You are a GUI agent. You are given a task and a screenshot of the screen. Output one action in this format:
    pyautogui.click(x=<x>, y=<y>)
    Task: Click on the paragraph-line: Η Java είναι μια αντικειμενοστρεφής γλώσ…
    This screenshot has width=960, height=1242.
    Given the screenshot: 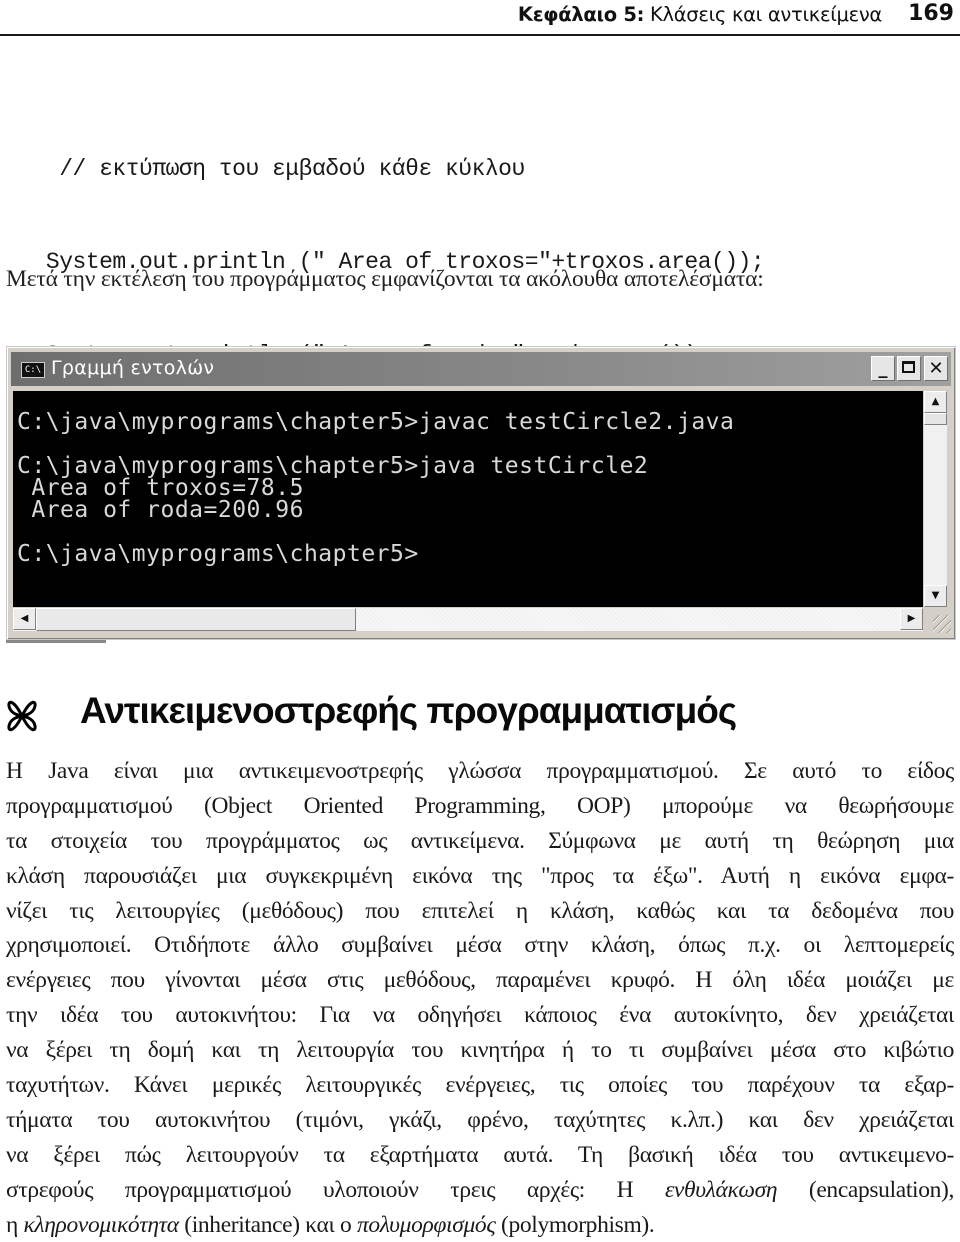 What is the action you would take?
    pyautogui.click(x=480, y=771)
    